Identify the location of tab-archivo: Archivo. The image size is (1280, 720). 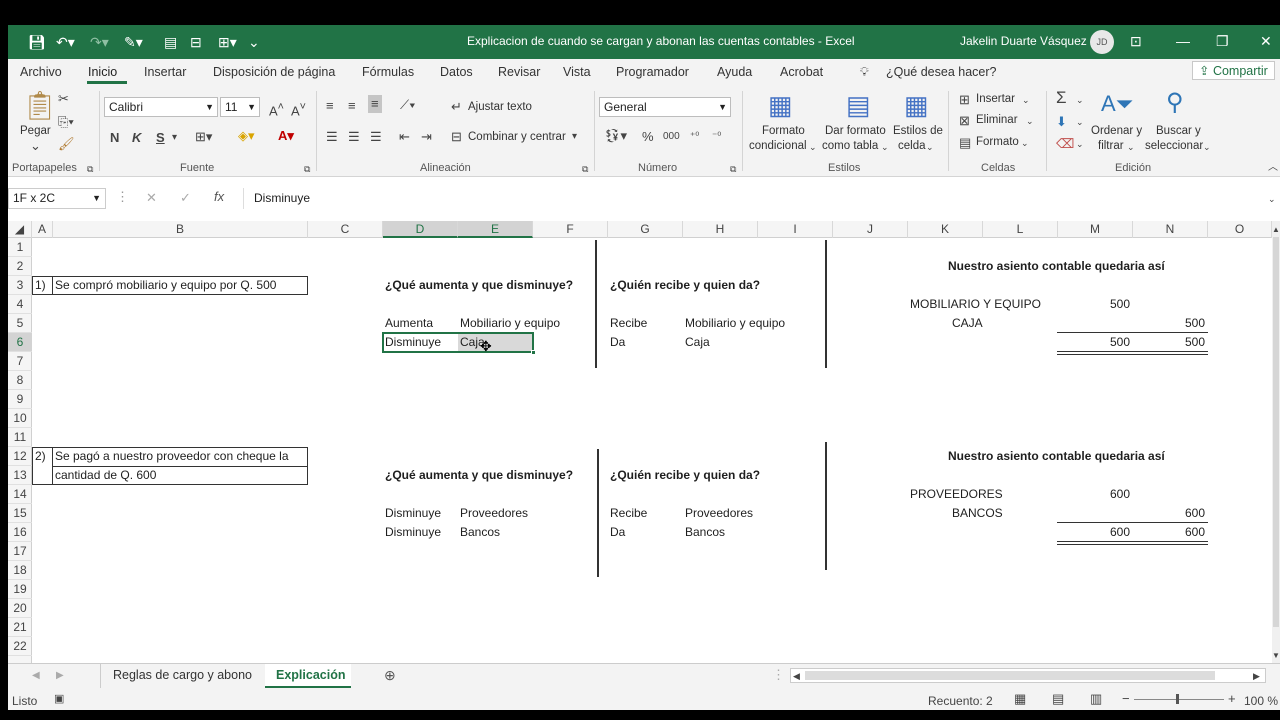
(41, 72).